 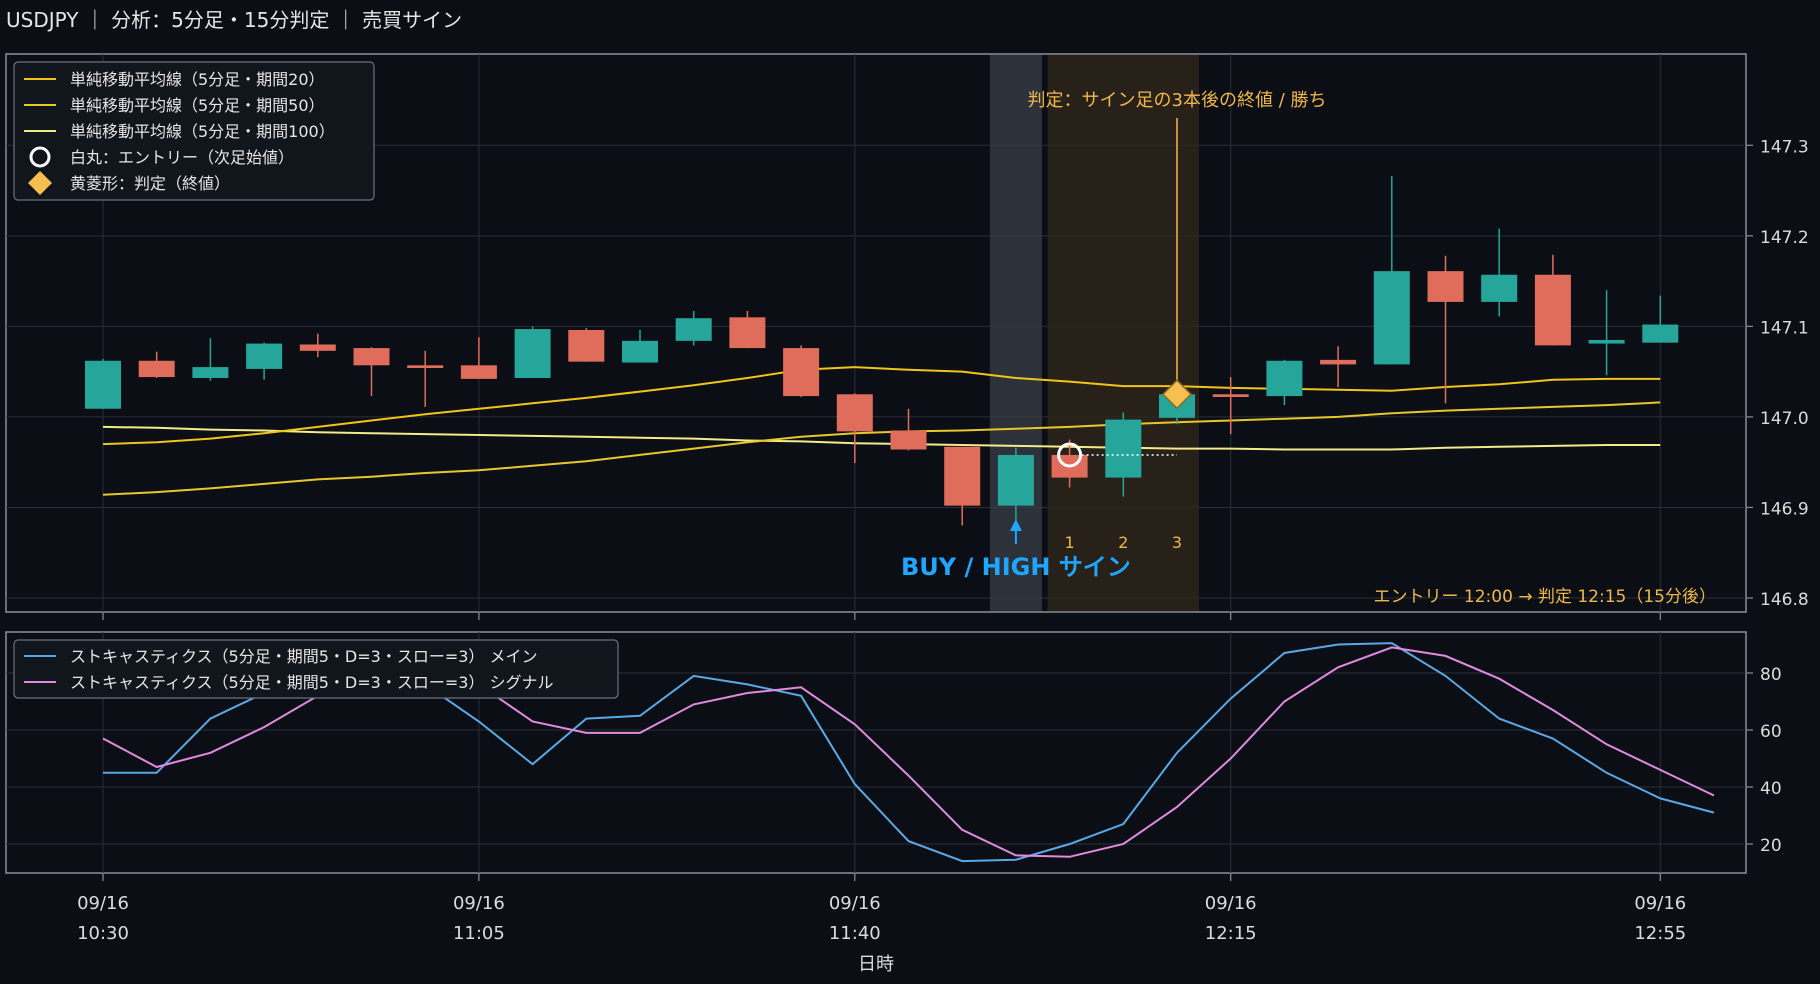 What do you see at coordinates (1771, 846) in the screenshot?
I see `stoch-tick-label: 20` at bounding box center [1771, 846].